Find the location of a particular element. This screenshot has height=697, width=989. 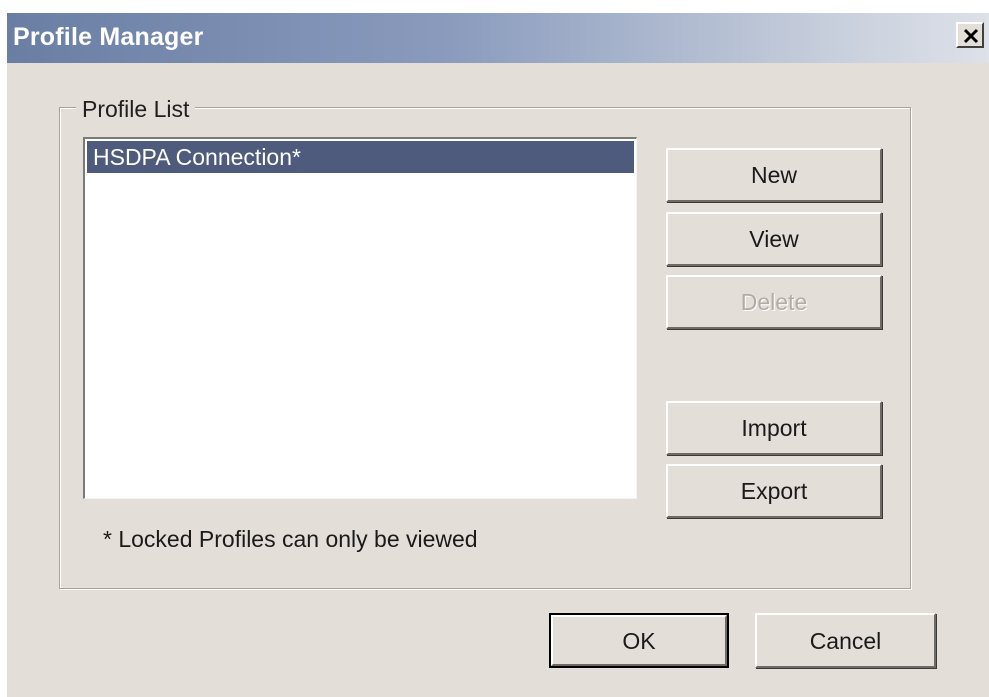

new-button: New is located at coordinates (774, 175).